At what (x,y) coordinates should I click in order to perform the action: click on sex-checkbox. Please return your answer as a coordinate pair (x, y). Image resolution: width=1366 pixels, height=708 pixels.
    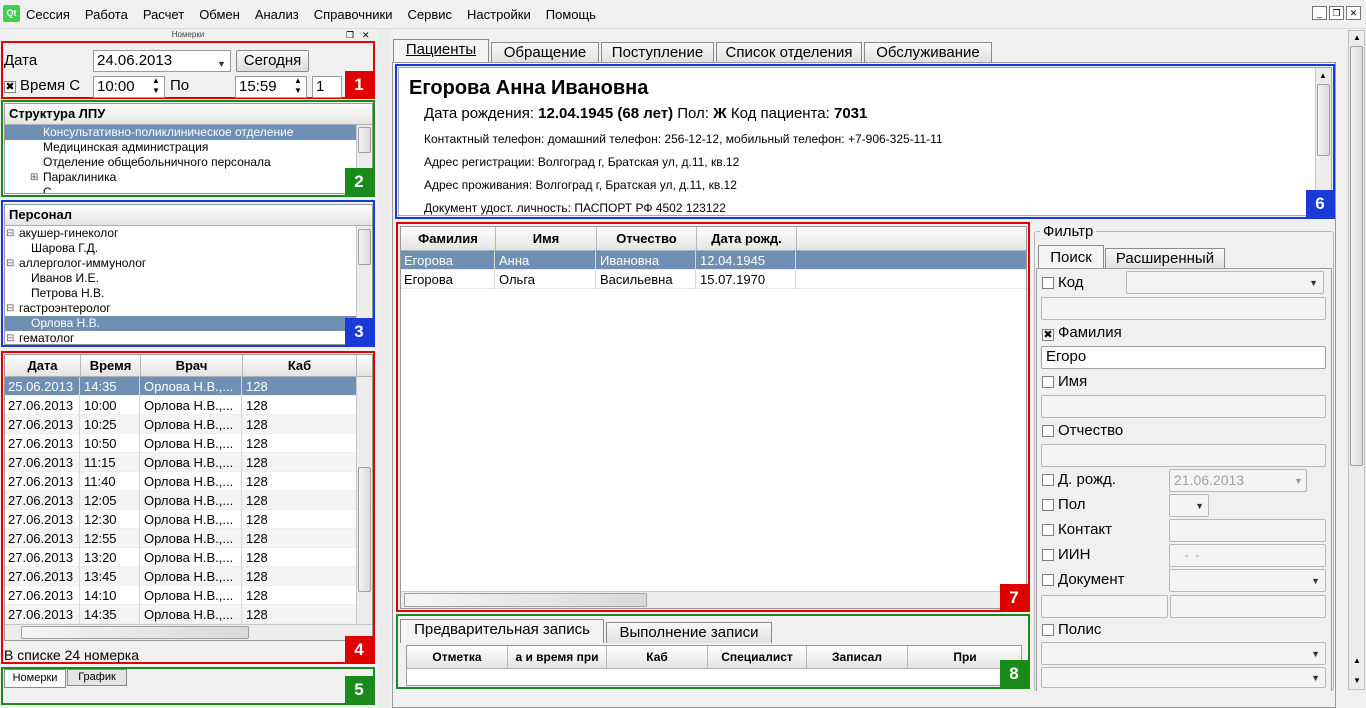
    Looking at the image, I should click on (1048, 505).